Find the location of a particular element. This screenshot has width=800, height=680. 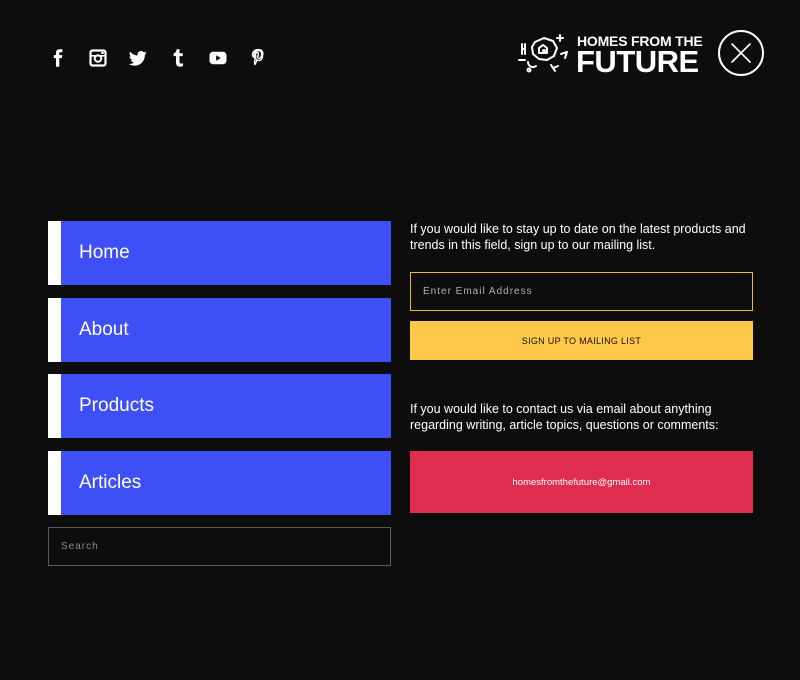

signup-button-label: SIGN UP TO MAILING LIST is located at coordinates (581, 340).